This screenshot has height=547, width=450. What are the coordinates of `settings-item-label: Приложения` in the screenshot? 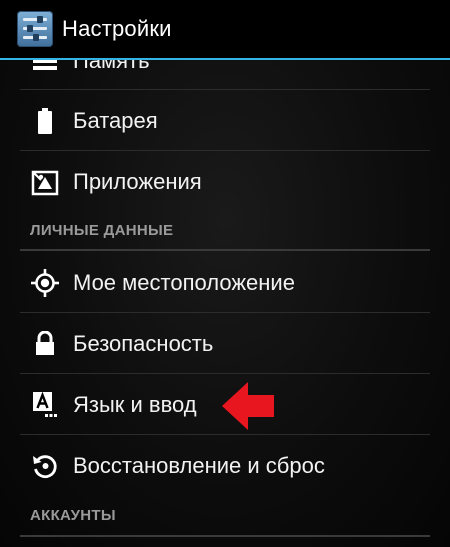 It's located at (137, 181).